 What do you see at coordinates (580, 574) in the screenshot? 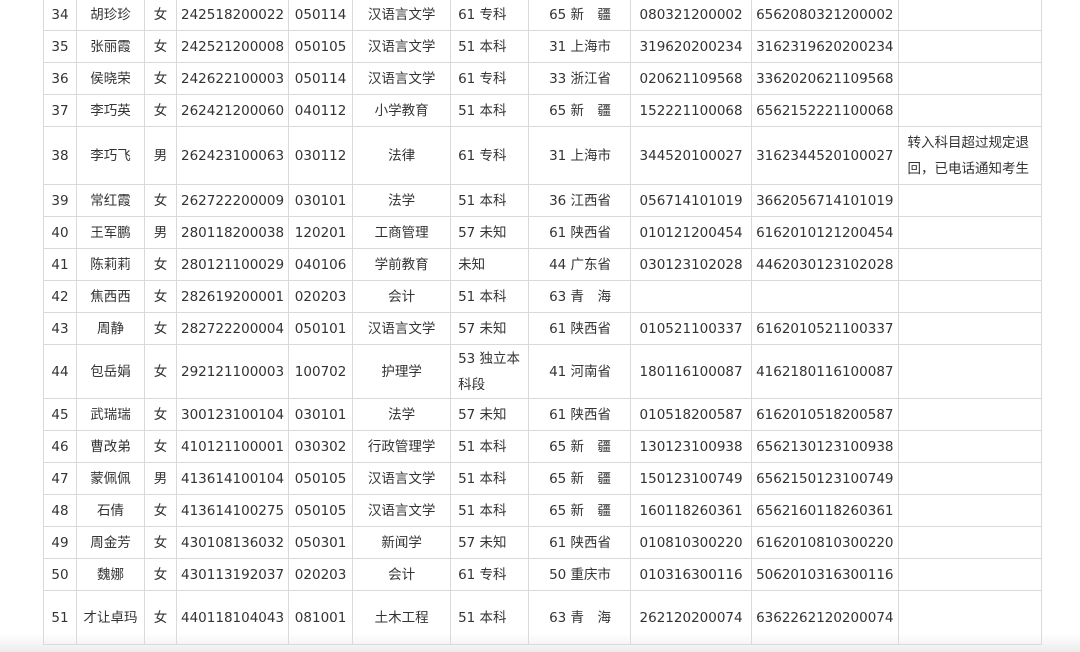
I see `cell-province: 50 重庆市` at bounding box center [580, 574].